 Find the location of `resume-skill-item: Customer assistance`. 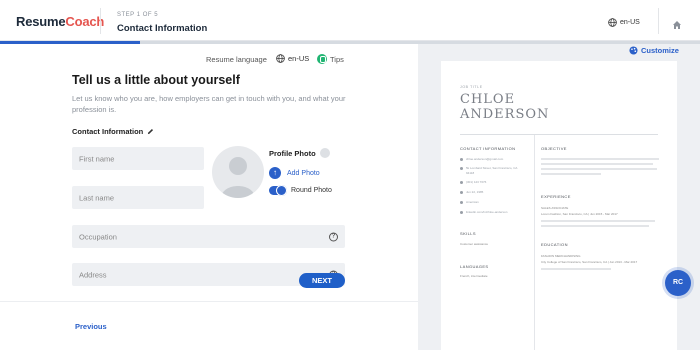

resume-skill-item: Customer assistance is located at coordinates (474, 244).